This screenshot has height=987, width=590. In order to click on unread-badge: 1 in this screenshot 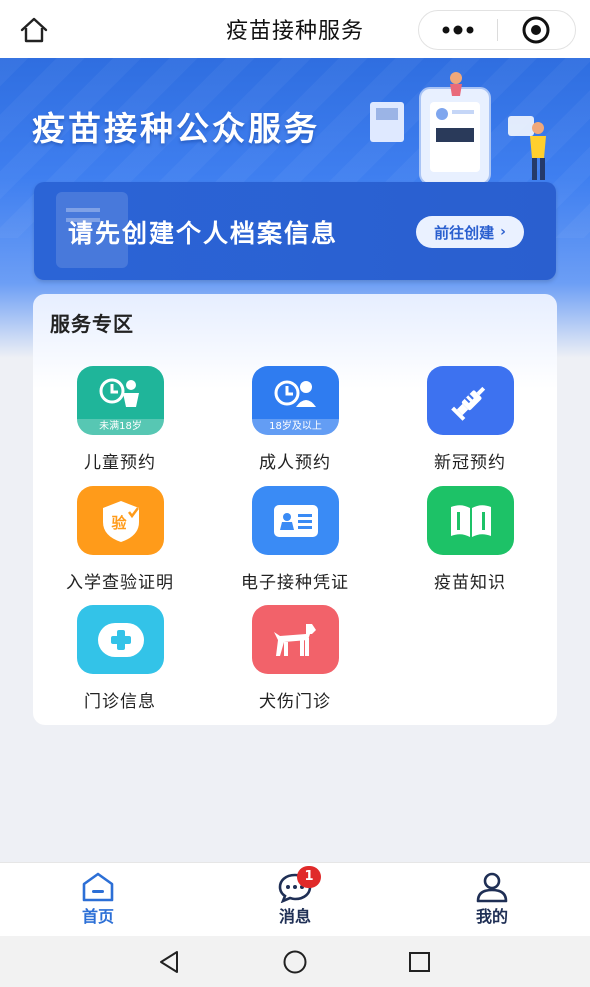, I will do `click(309, 877)`.